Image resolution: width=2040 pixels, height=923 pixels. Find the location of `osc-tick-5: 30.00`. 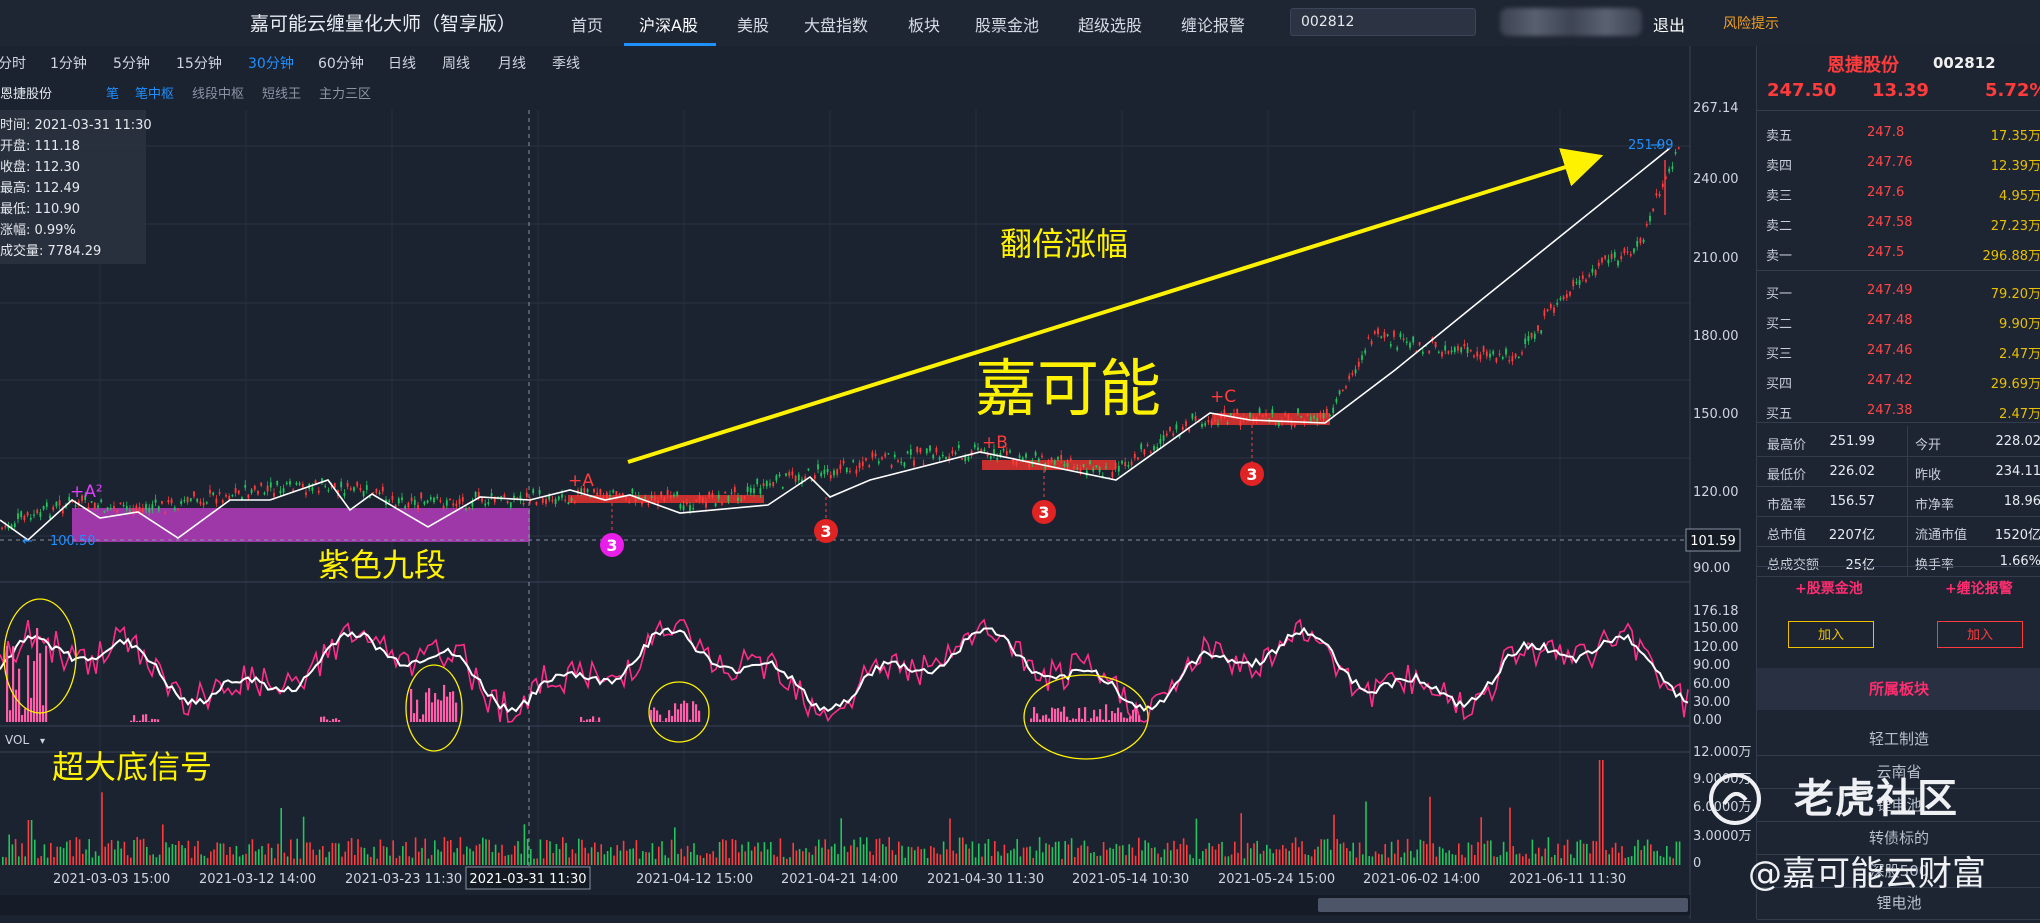

osc-tick-5: 30.00 is located at coordinates (1711, 702).